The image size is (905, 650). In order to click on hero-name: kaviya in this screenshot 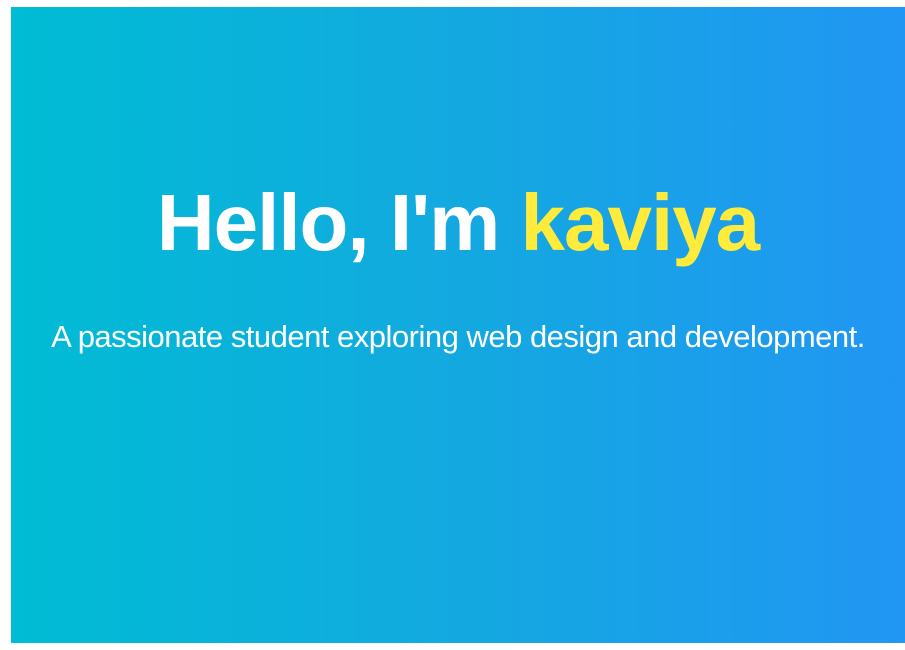, I will do `click(640, 222)`.